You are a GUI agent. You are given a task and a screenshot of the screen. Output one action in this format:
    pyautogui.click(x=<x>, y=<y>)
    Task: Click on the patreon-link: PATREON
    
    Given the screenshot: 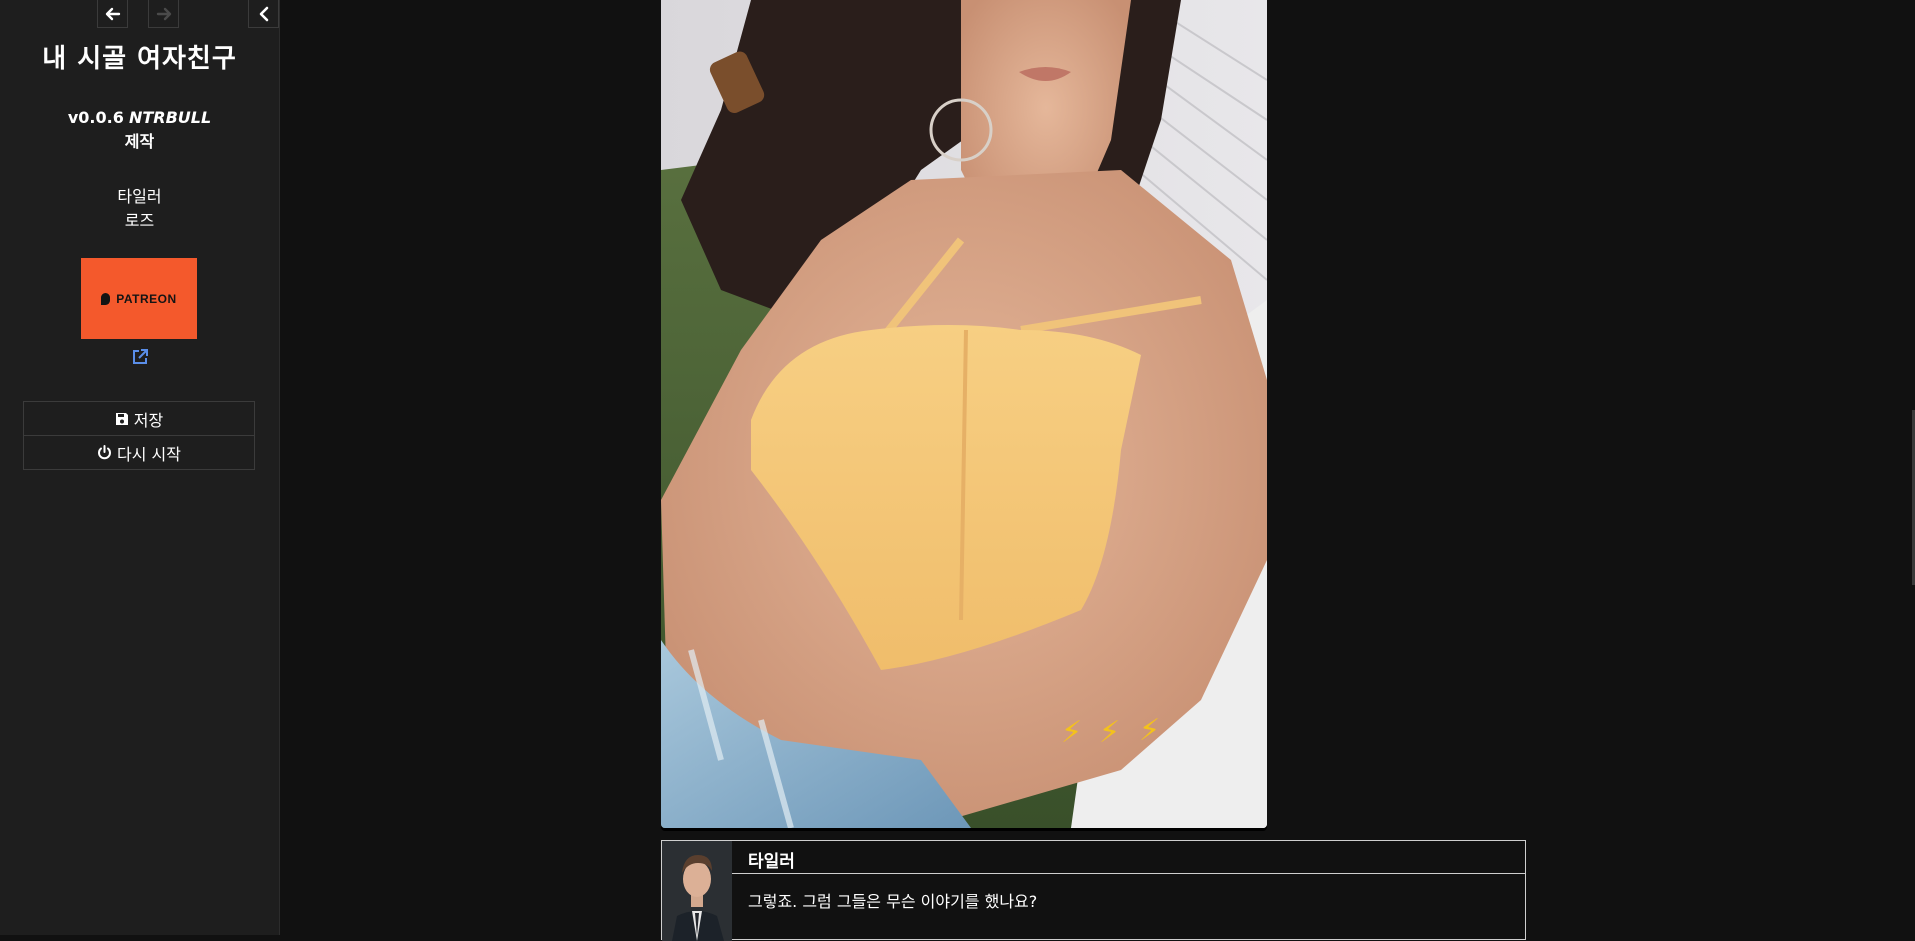 What is the action you would take?
    pyautogui.click(x=139, y=298)
    